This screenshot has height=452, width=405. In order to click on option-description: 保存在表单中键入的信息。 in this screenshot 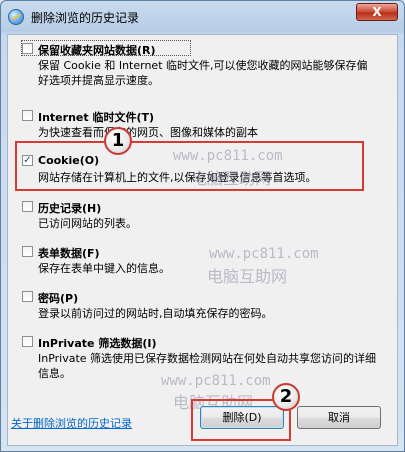, I will do `click(104, 268)`.